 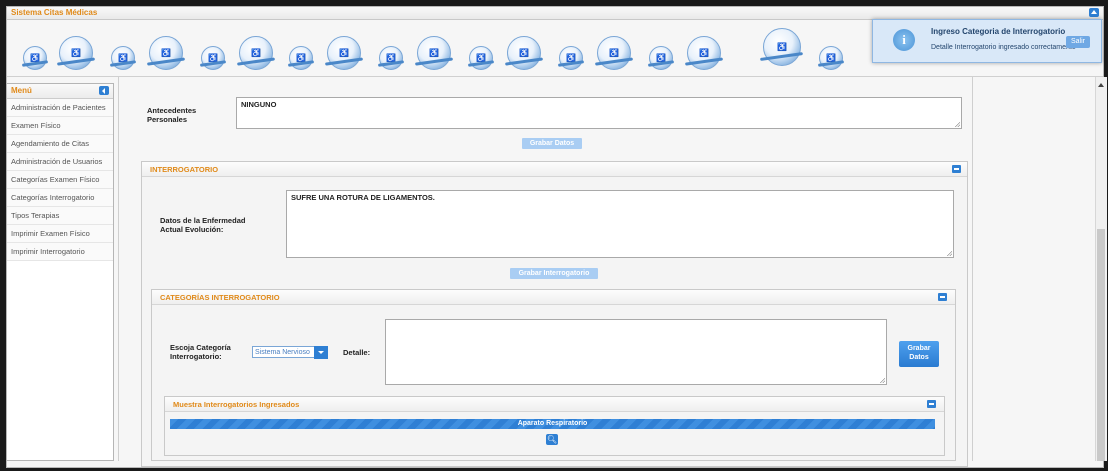 What do you see at coordinates (998, 31) in the screenshot?
I see `toast-title: Ingreso Categoria de Interrogatorio` at bounding box center [998, 31].